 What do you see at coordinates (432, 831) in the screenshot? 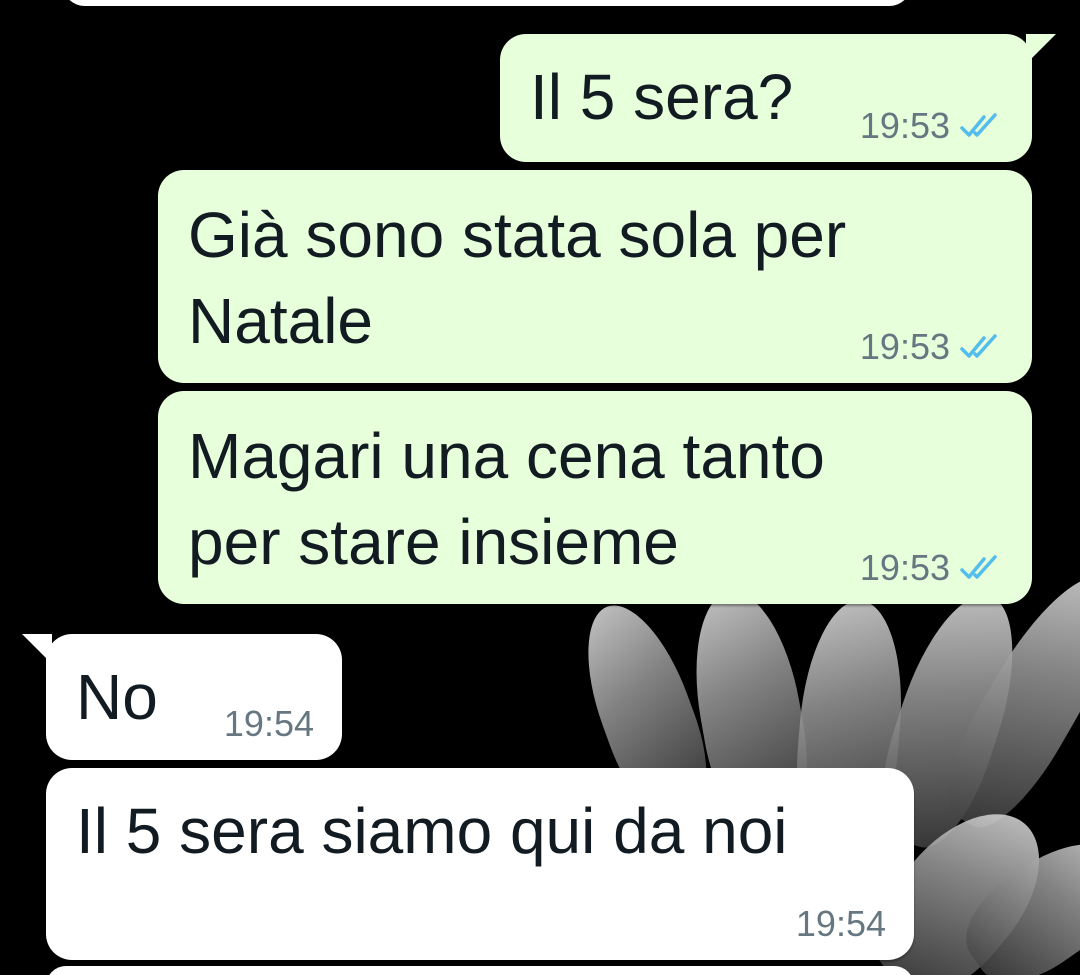
I see `message-text: Il 5 sera siamo qui da noi` at bounding box center [432, 831].